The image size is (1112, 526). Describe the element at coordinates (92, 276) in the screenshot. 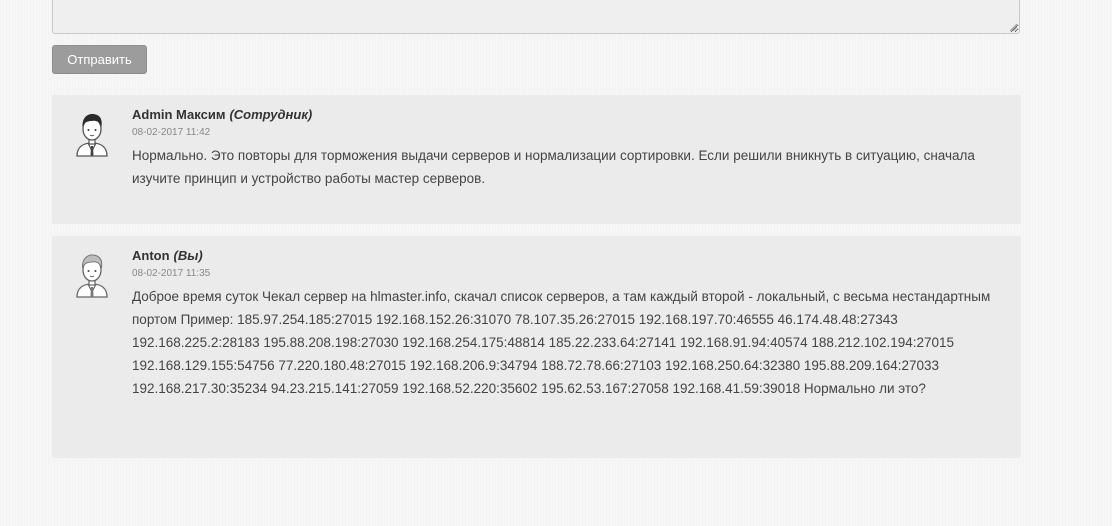

I see `user-avatar-icon` at that location.